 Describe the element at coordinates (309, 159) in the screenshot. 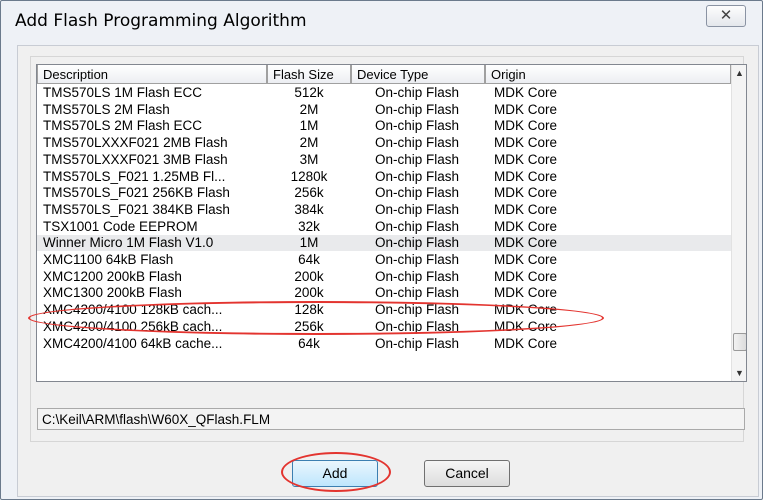

I see `row-flash-size: 3M` at that location.